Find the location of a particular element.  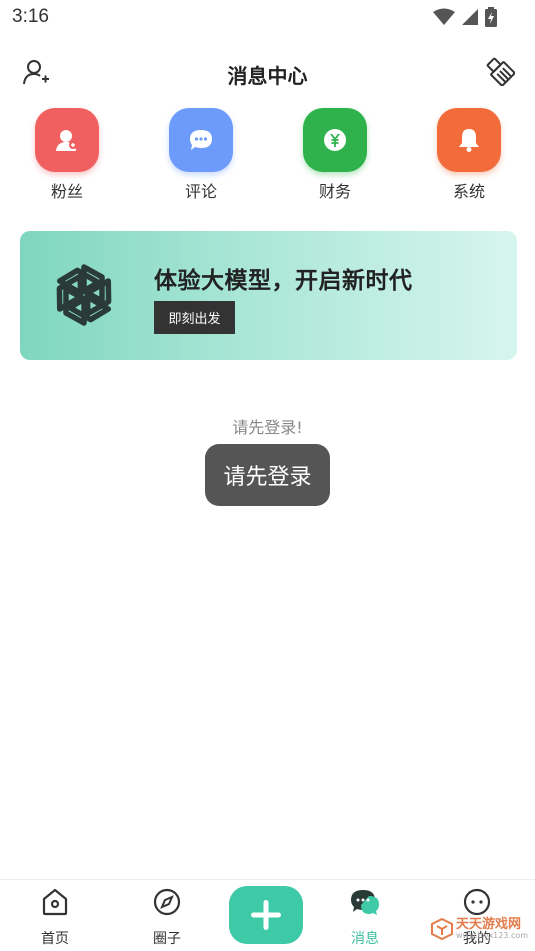

login-hint: 请先登录! is located at coordinates (267, 427).